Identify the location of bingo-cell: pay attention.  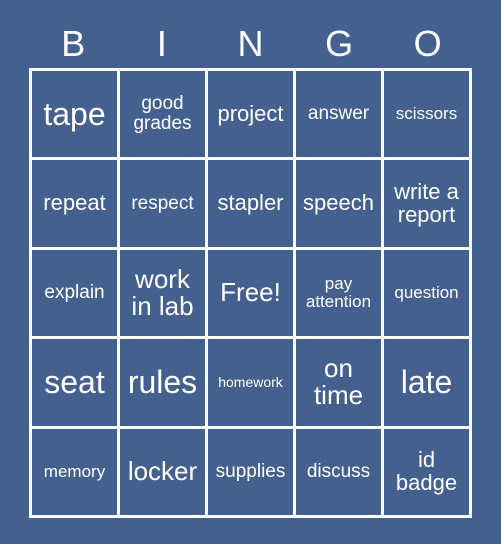
(340, 294).